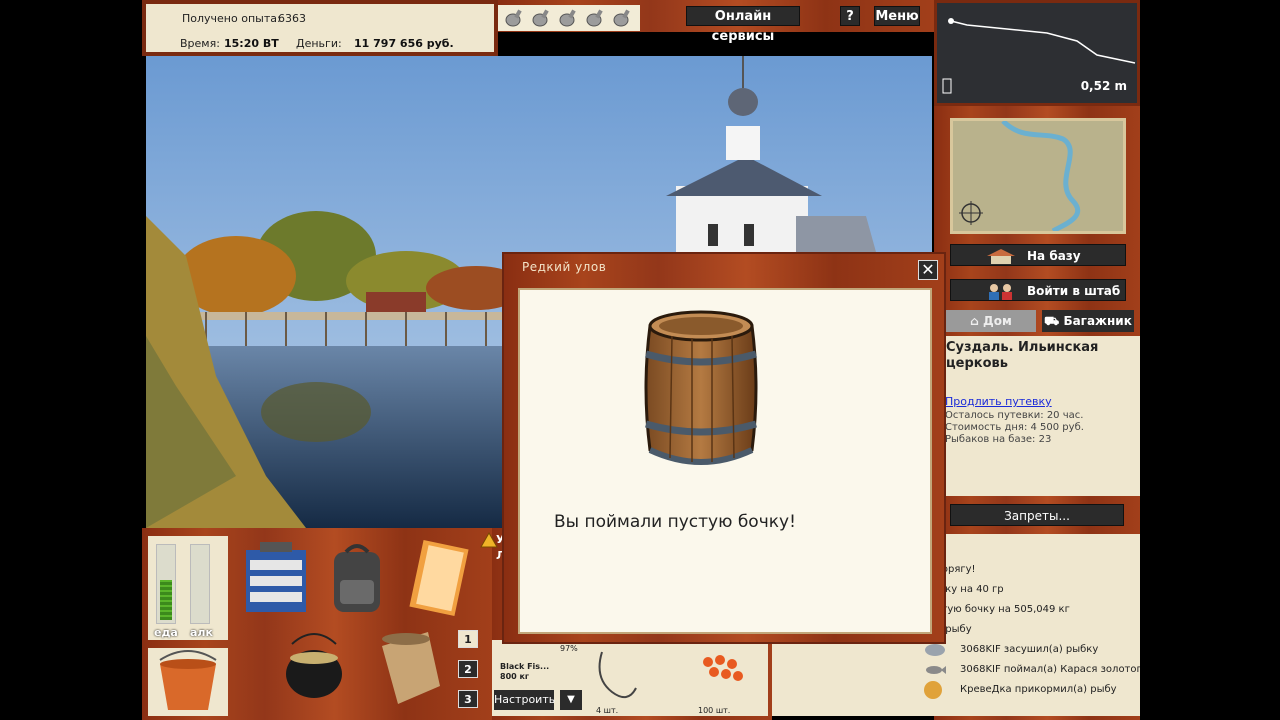  What do you see at coordinates (1014, 427) in the screenshot?
I see `day-cost: Стоимость дня: 4 500 руб.` at bounding box center [1014, 427].